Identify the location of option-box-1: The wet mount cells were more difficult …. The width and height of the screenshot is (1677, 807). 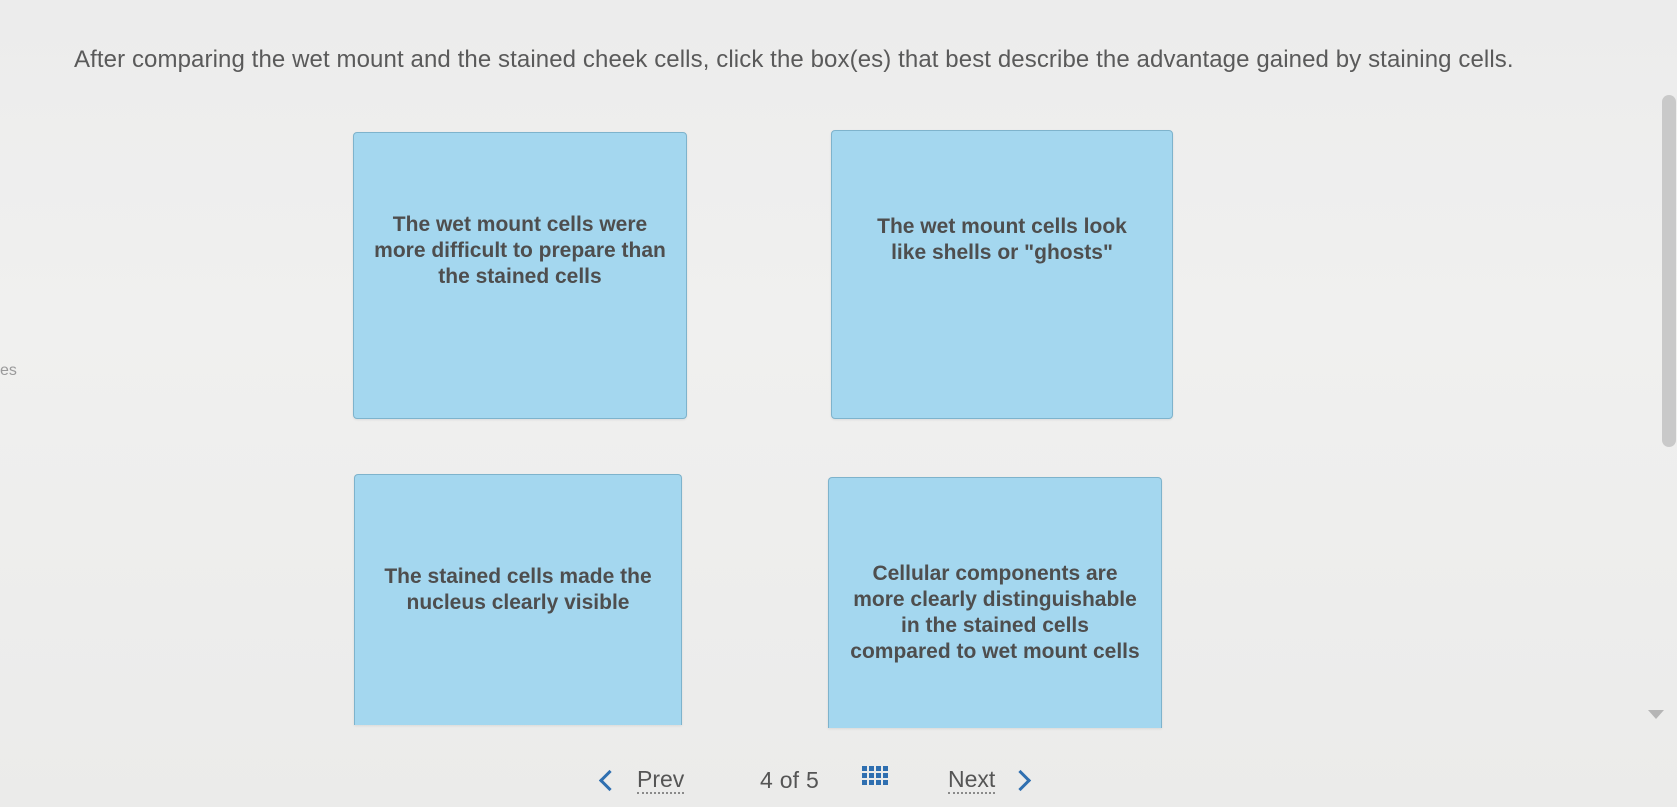
(520, 275).